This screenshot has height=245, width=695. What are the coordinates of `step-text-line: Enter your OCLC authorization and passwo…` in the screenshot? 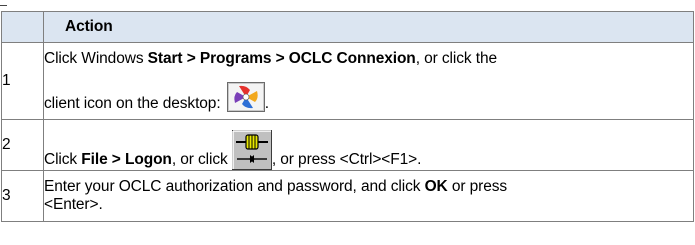 It's located at (368, 187).